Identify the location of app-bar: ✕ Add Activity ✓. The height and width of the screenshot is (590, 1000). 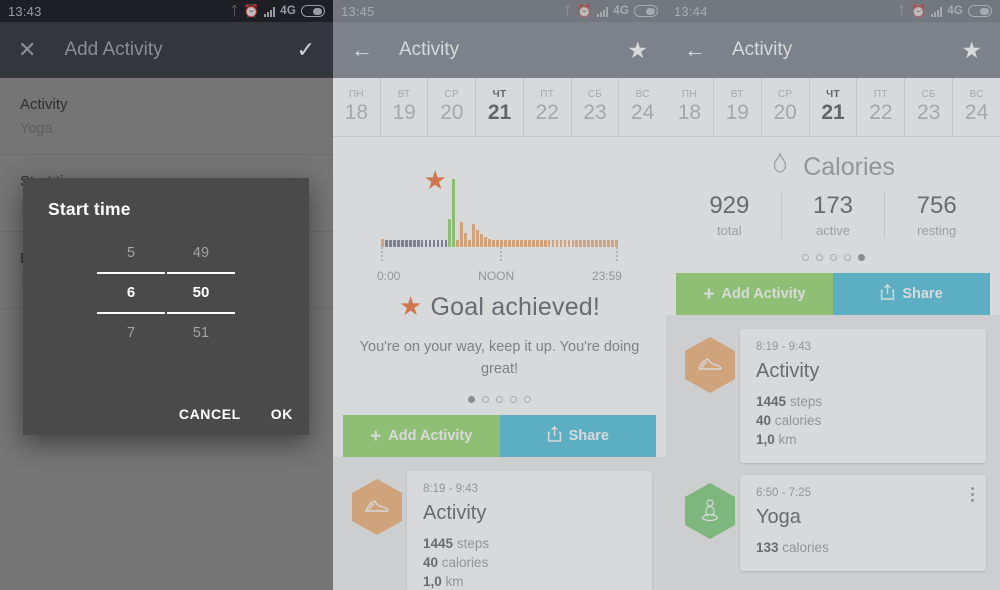
(166, 50).